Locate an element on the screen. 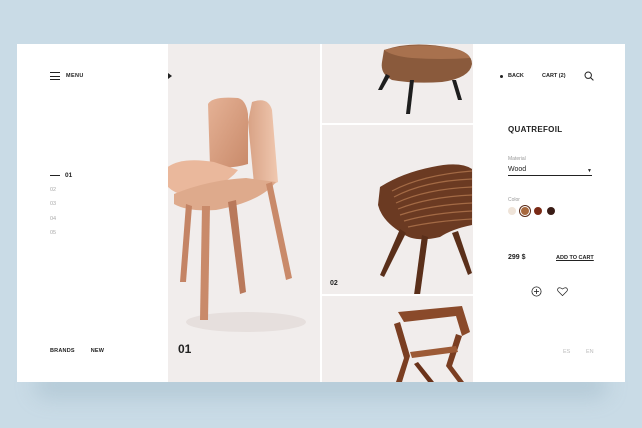 This screenshot has width=642, height=428. table-image is located at coordinates (425, 79).